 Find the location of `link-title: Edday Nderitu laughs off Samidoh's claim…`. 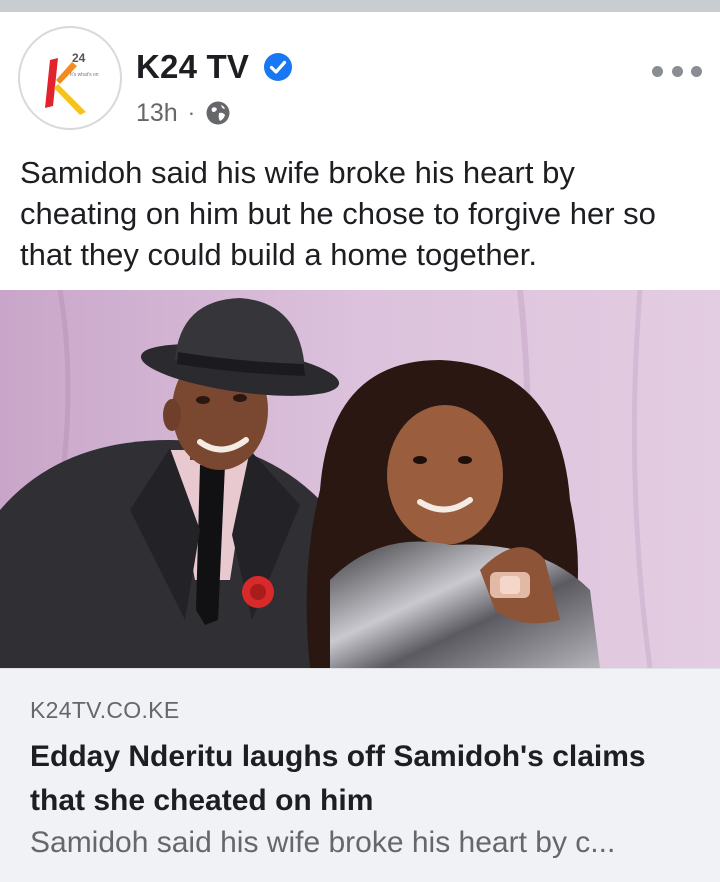

link-title: Edday Nderitu laughs off Samidoh's claim… is located at coordinates (365, 779).